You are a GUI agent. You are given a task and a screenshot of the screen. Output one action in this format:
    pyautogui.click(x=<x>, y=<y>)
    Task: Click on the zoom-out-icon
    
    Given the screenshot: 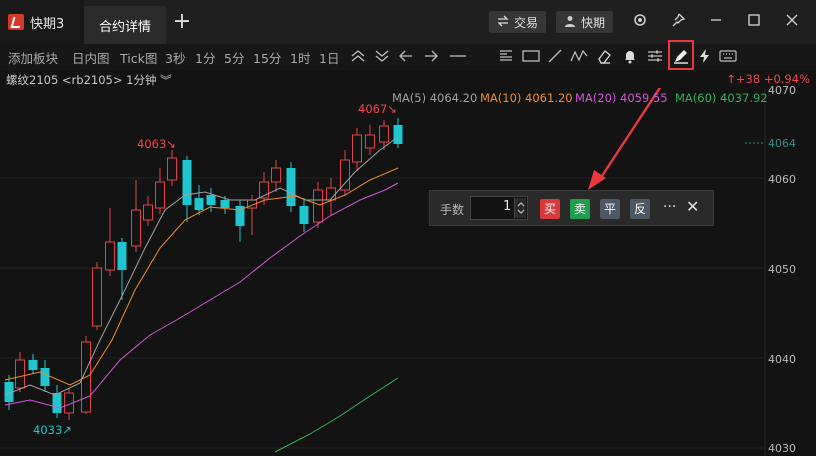 What is the action you would take?
    pyautogui.click(x=382, y=57)
    